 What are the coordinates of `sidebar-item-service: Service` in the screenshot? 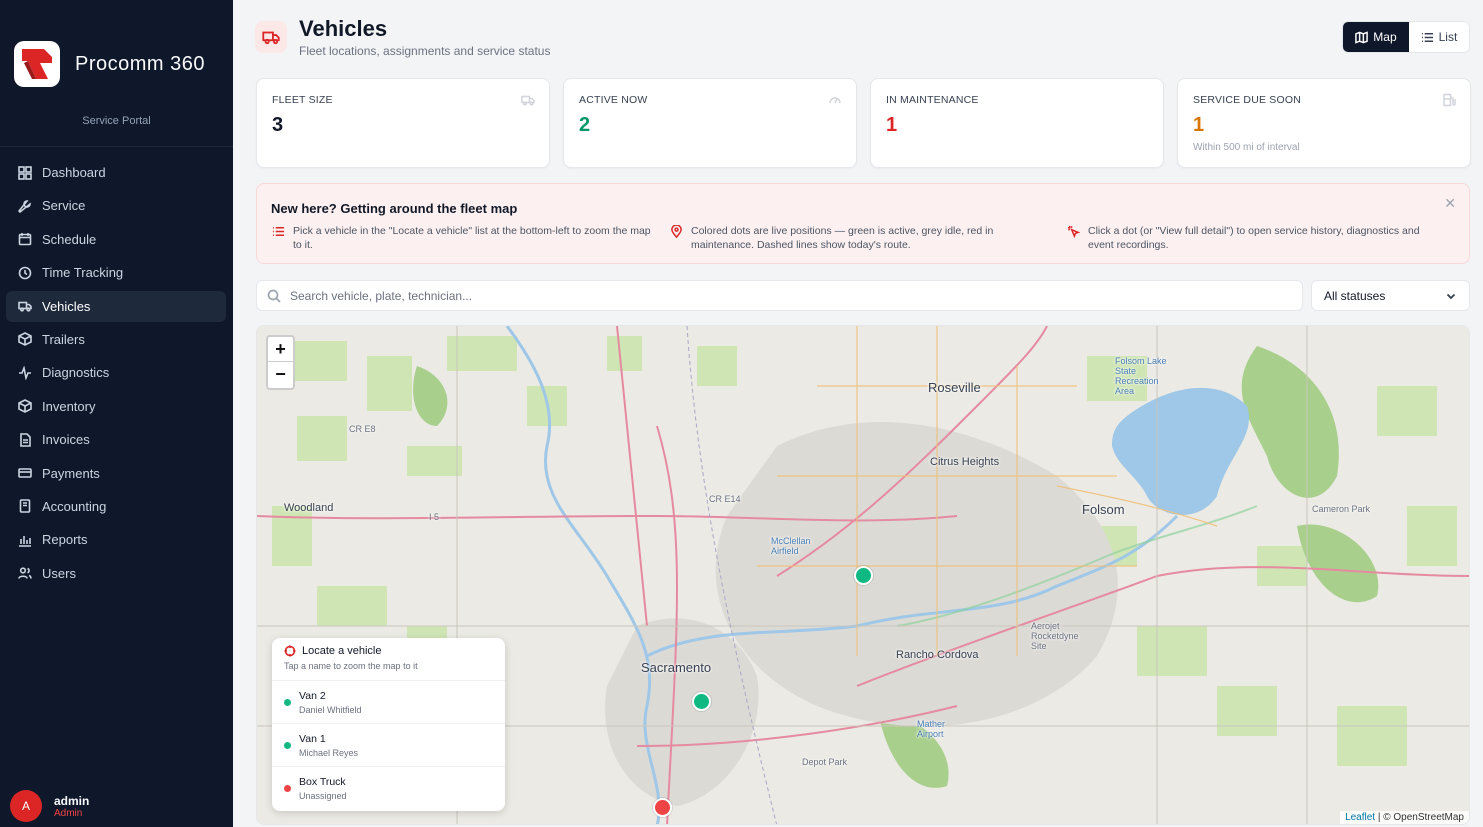 It's located at (116, 205).